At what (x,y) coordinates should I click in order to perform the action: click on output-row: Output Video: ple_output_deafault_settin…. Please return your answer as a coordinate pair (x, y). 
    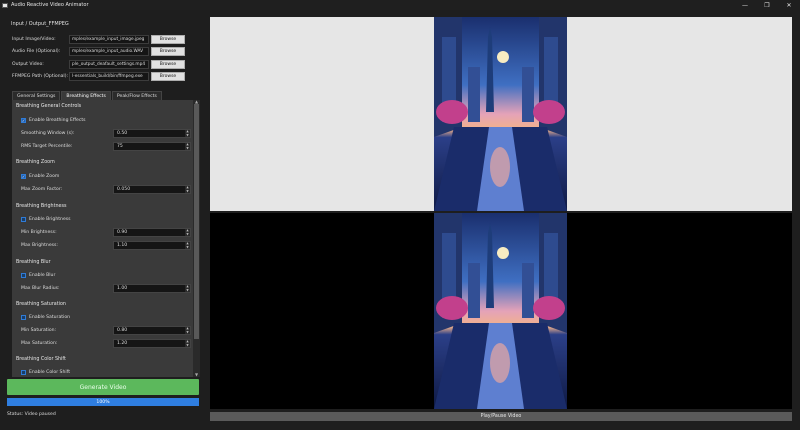
    Looking at the image, I should click on (100, 64).